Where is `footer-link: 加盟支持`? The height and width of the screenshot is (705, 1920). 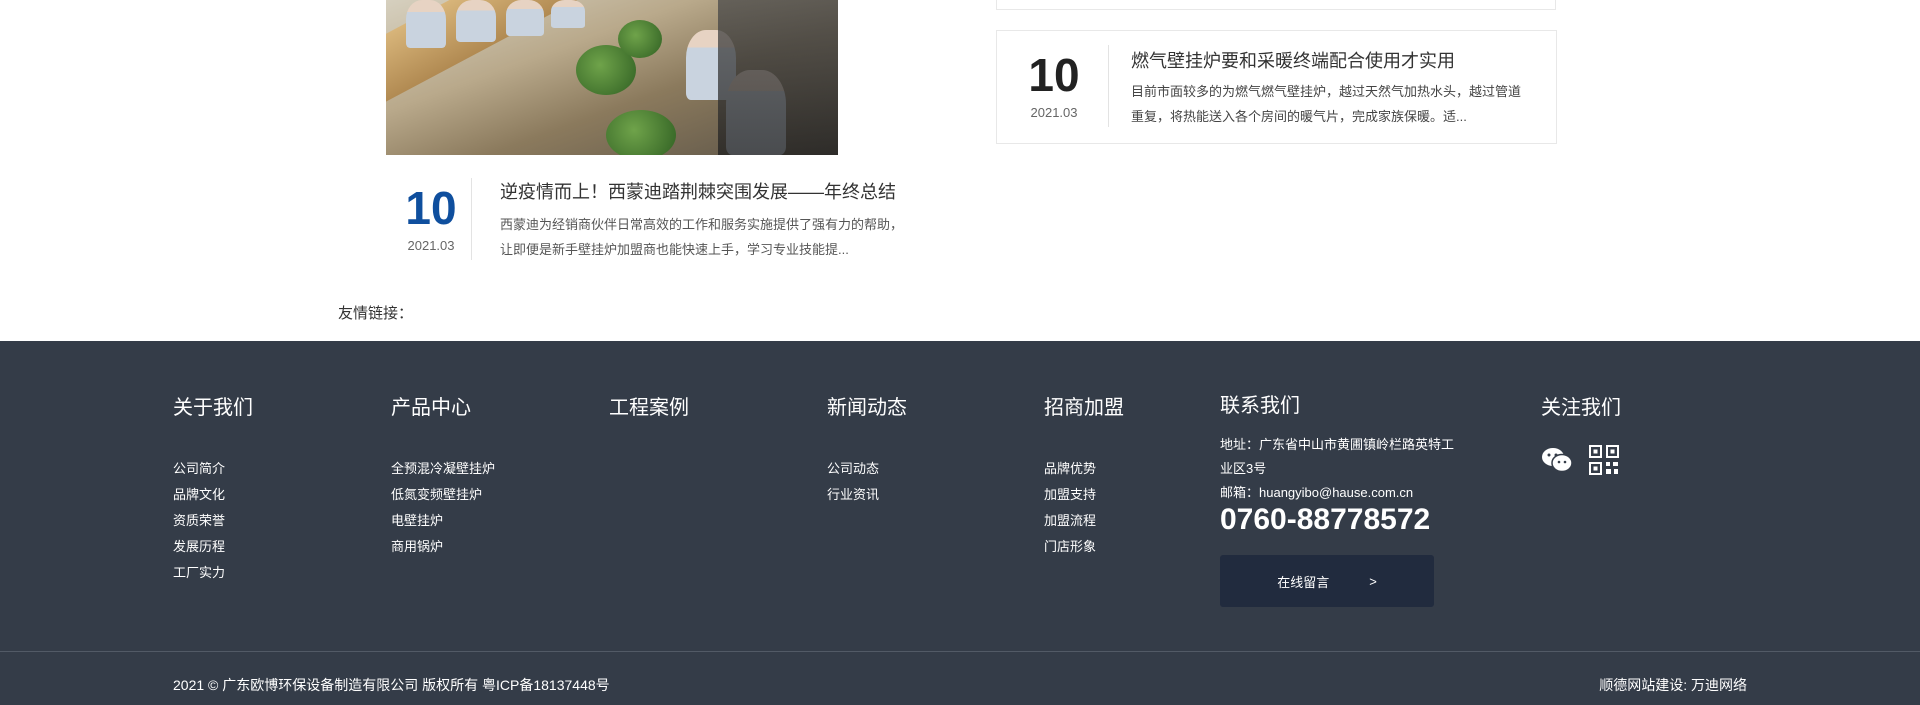
footer-link: 加盟支持 is located at coordinates (1070, 495).